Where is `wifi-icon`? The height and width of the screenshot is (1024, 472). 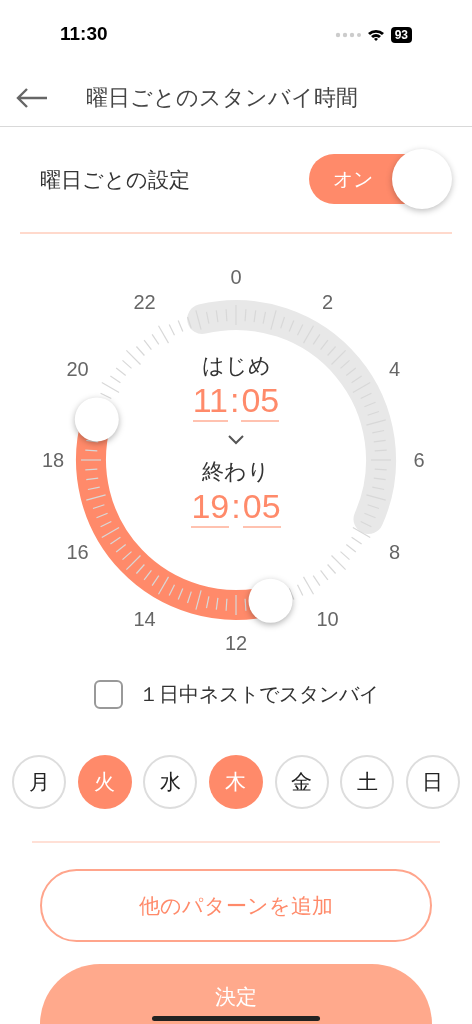 wifi-icon is located at coordinates (375, 34).